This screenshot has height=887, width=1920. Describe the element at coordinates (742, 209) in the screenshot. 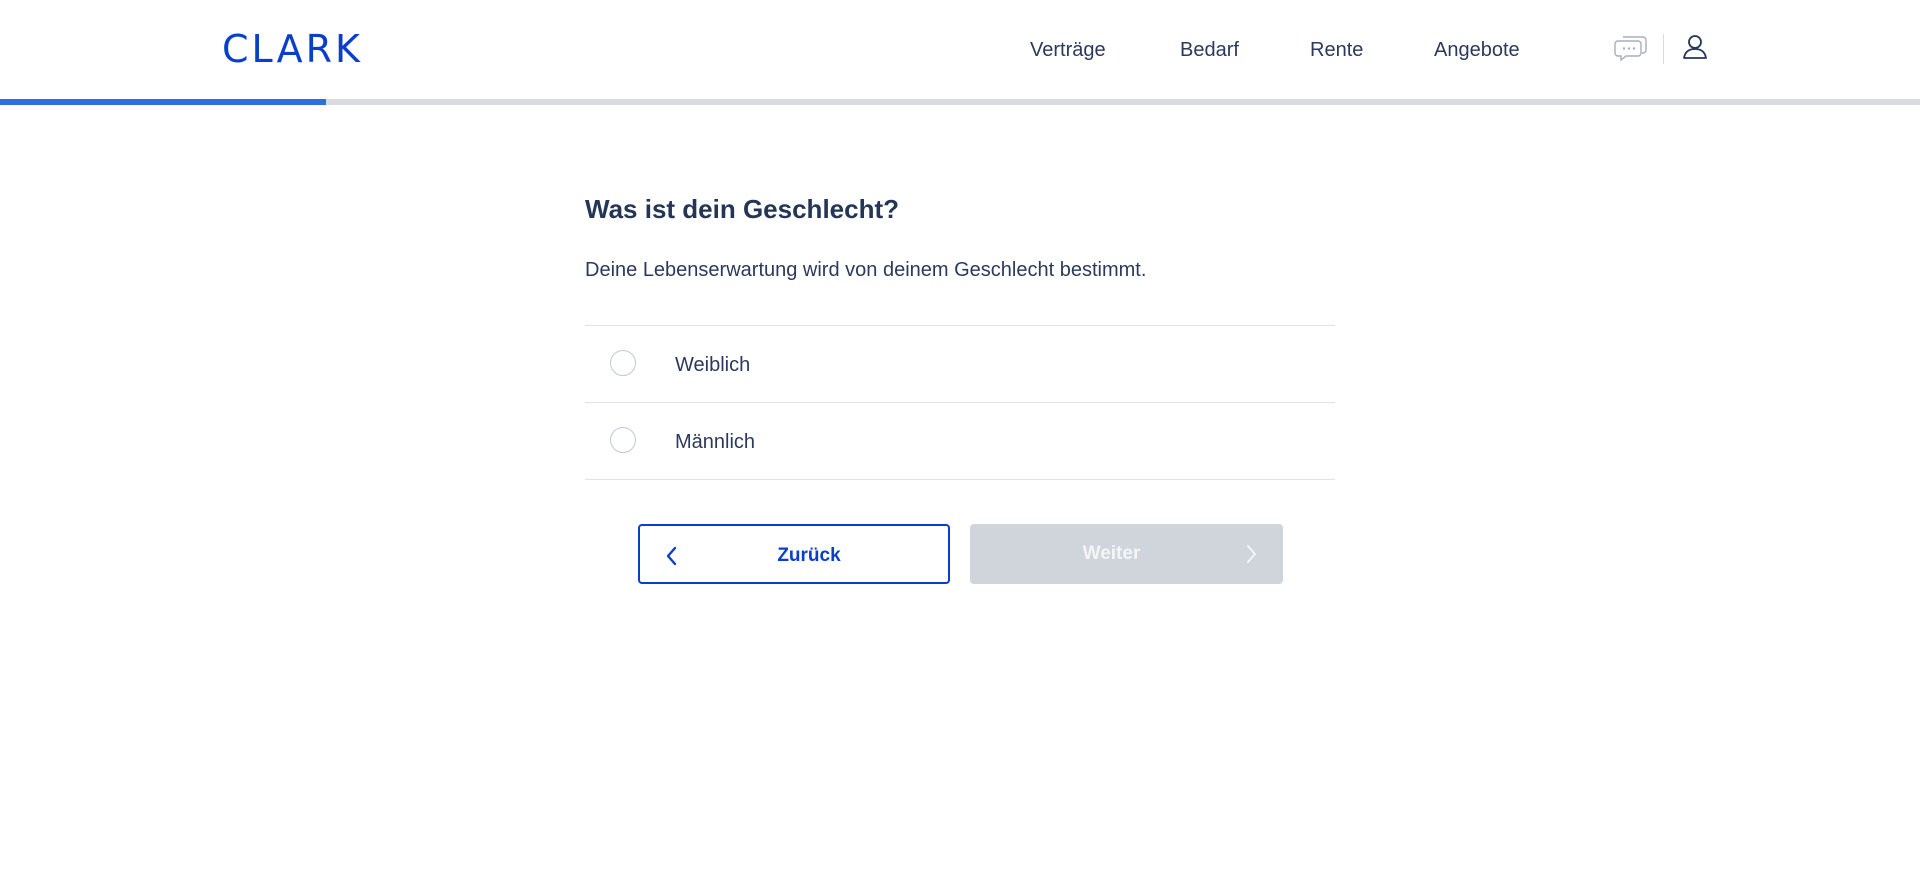

I see `question-title: Was ist dein Geschlecht?` at that location.